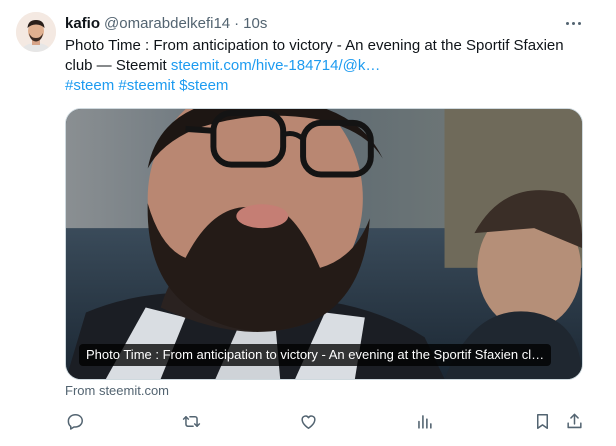  What do you see at coordinates (117, 391) in the screenshot?
I see `link-source: From steemit.com` at bounding box center [117, 391].